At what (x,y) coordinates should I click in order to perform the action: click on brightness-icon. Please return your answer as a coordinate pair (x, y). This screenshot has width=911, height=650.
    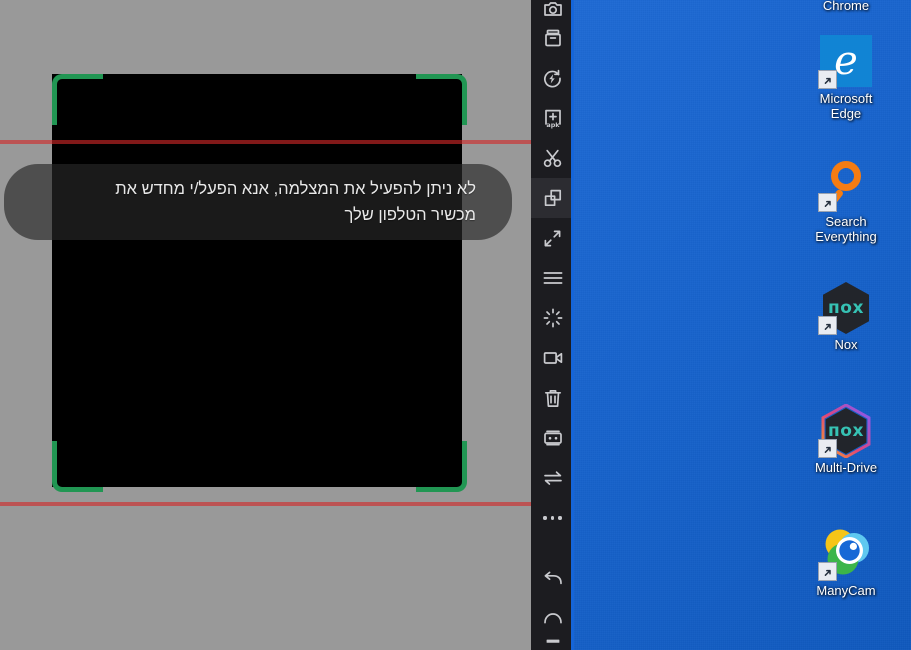
    Looking at the image, I should click on (552, 318).